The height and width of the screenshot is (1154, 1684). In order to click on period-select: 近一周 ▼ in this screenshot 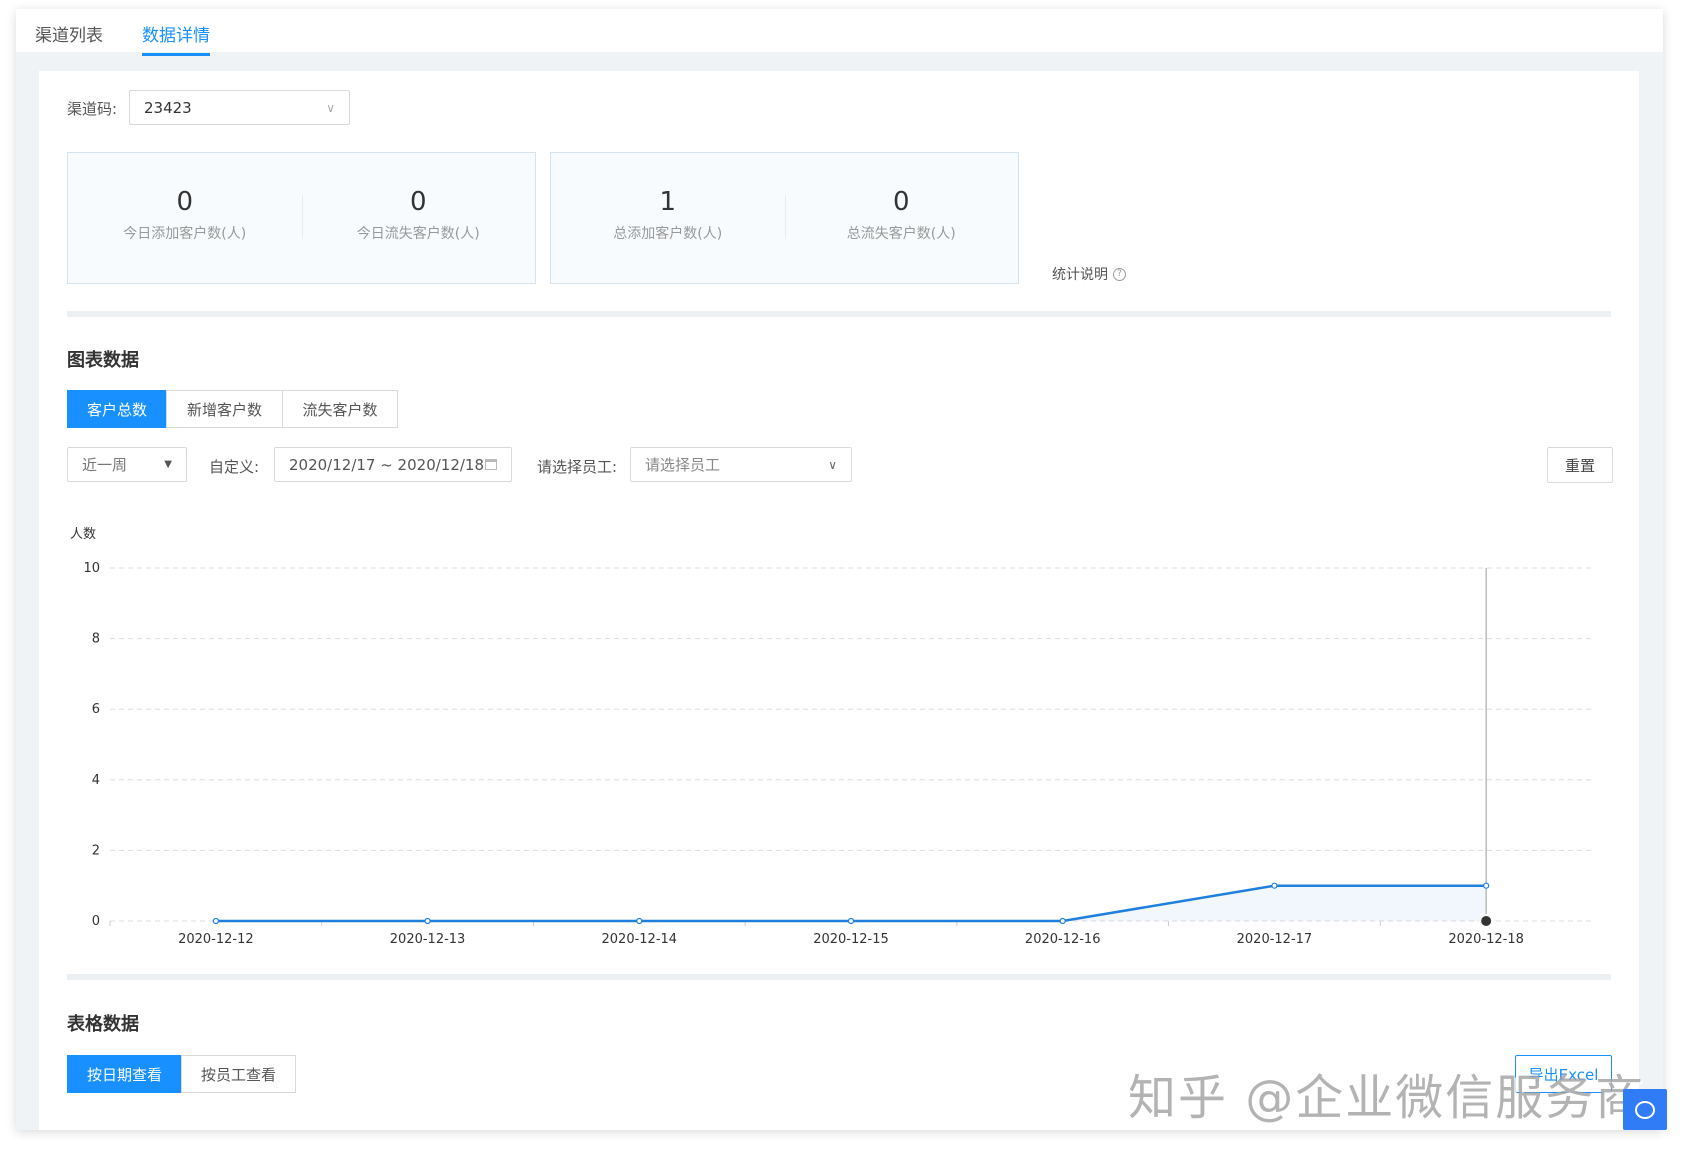, I will do `click(127, 464)`.